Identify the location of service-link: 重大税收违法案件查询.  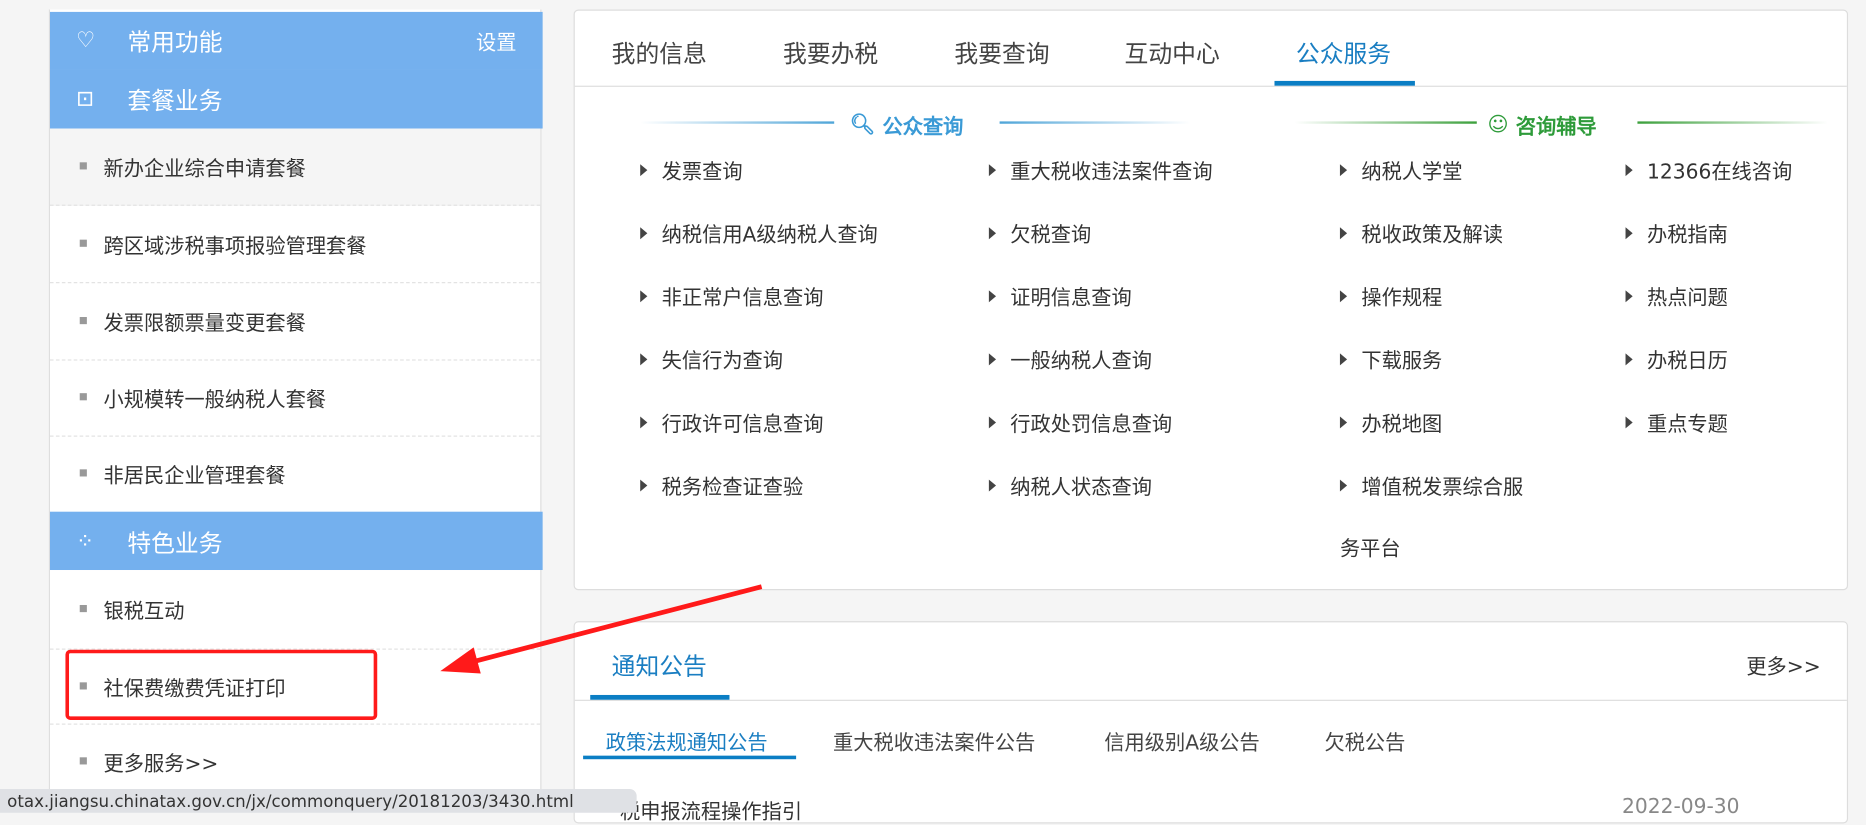
(1100, 170).